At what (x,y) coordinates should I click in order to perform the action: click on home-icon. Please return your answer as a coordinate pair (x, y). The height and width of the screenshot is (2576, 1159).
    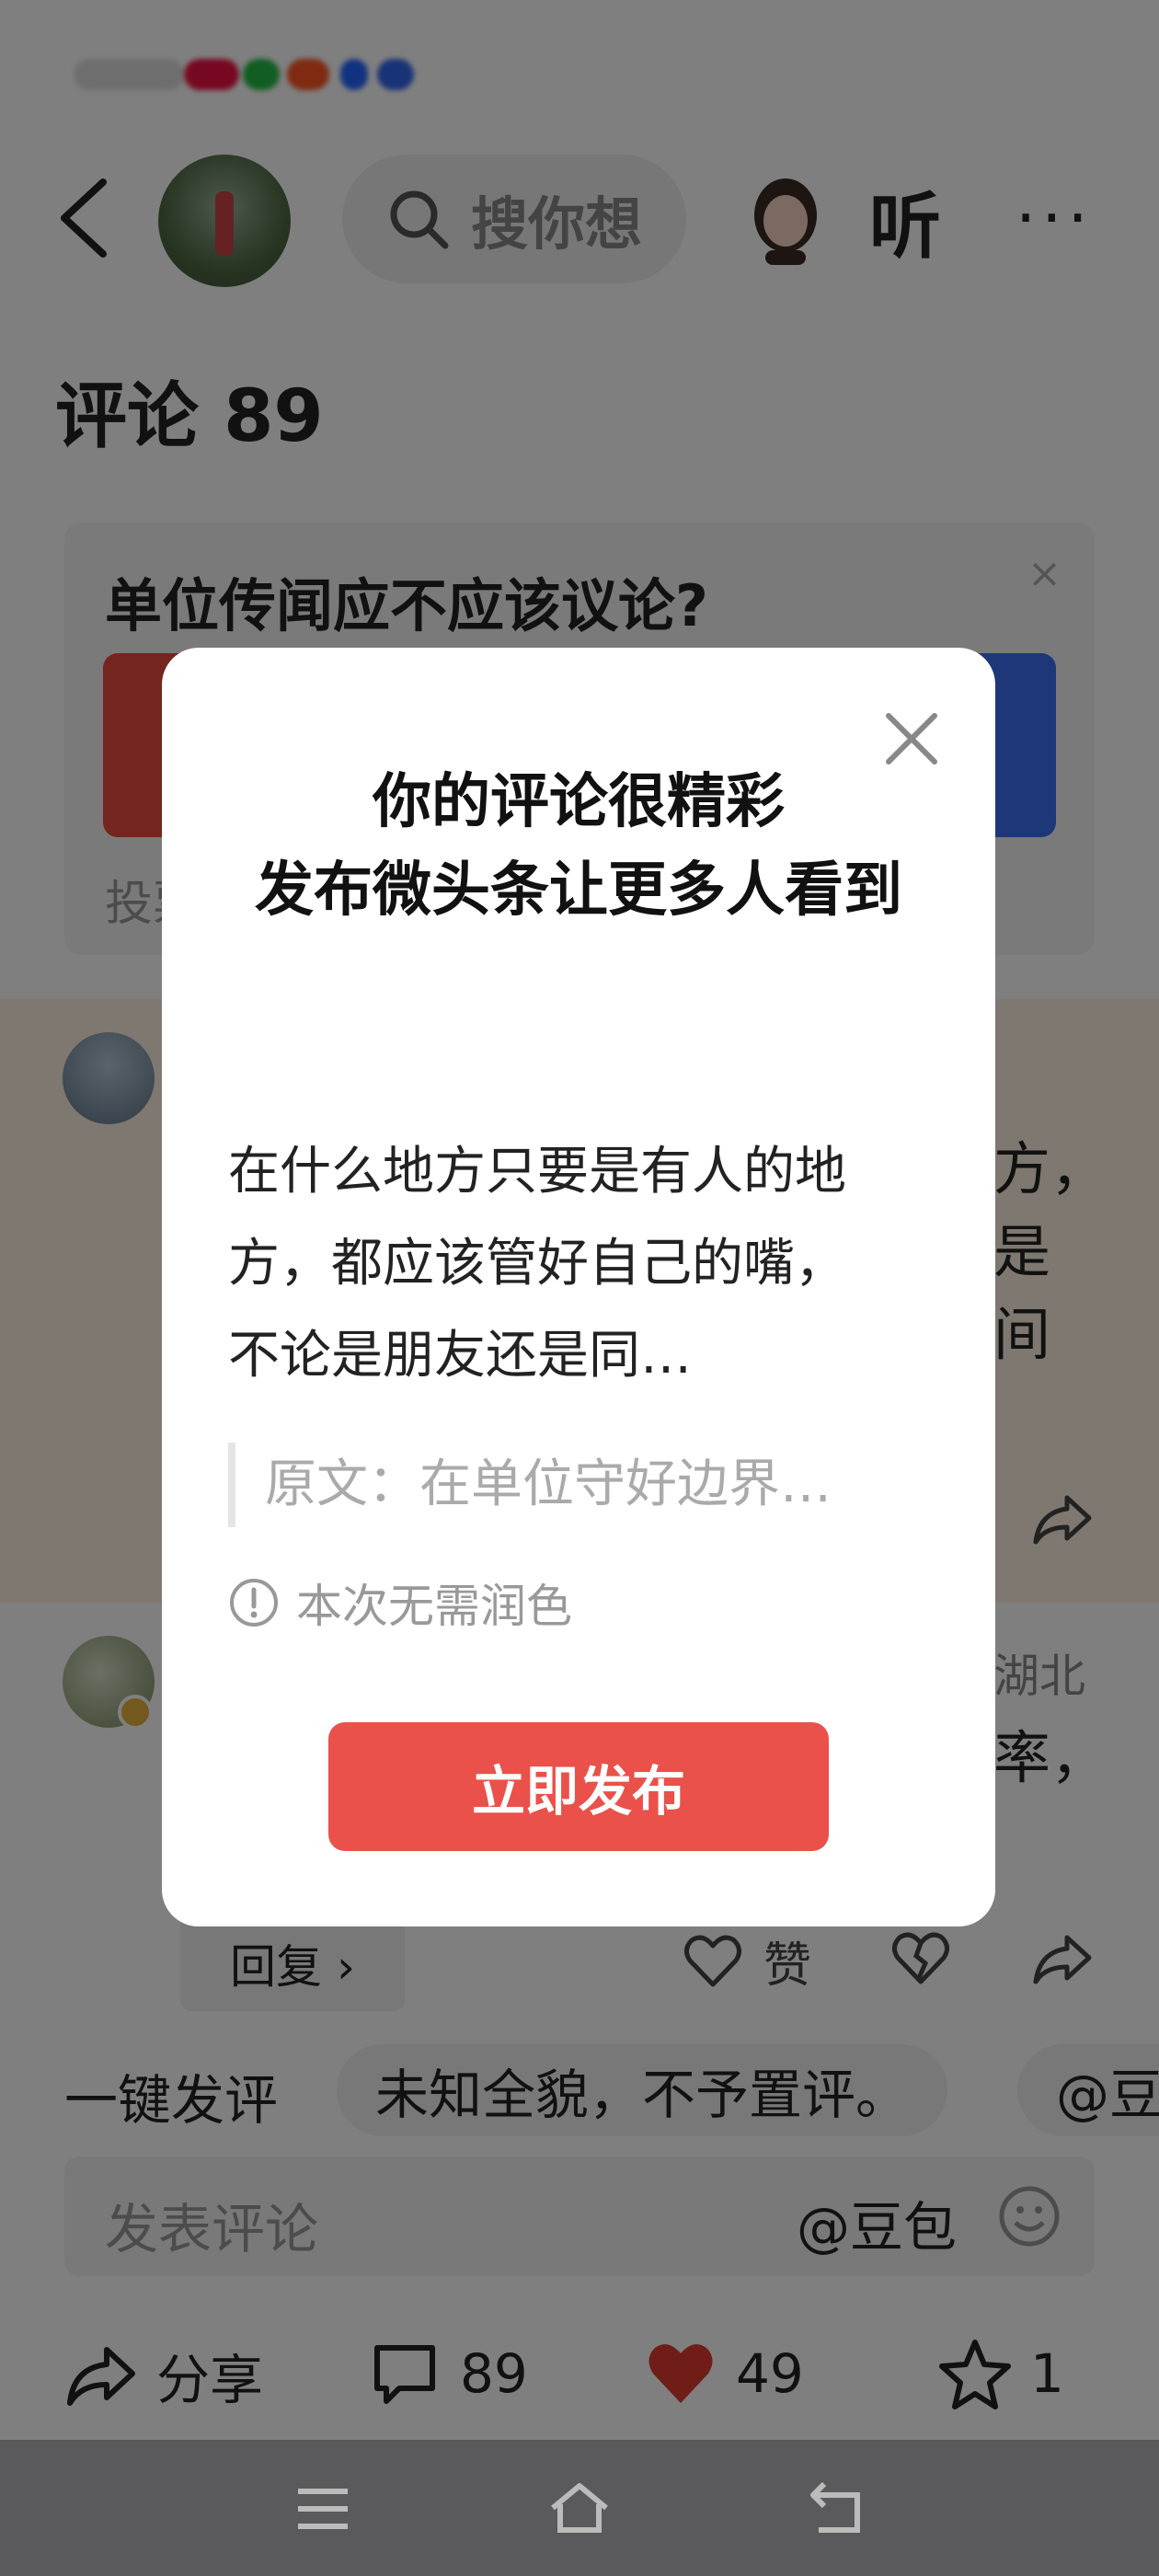
    Looking at the image, I should click on (579, 2509).